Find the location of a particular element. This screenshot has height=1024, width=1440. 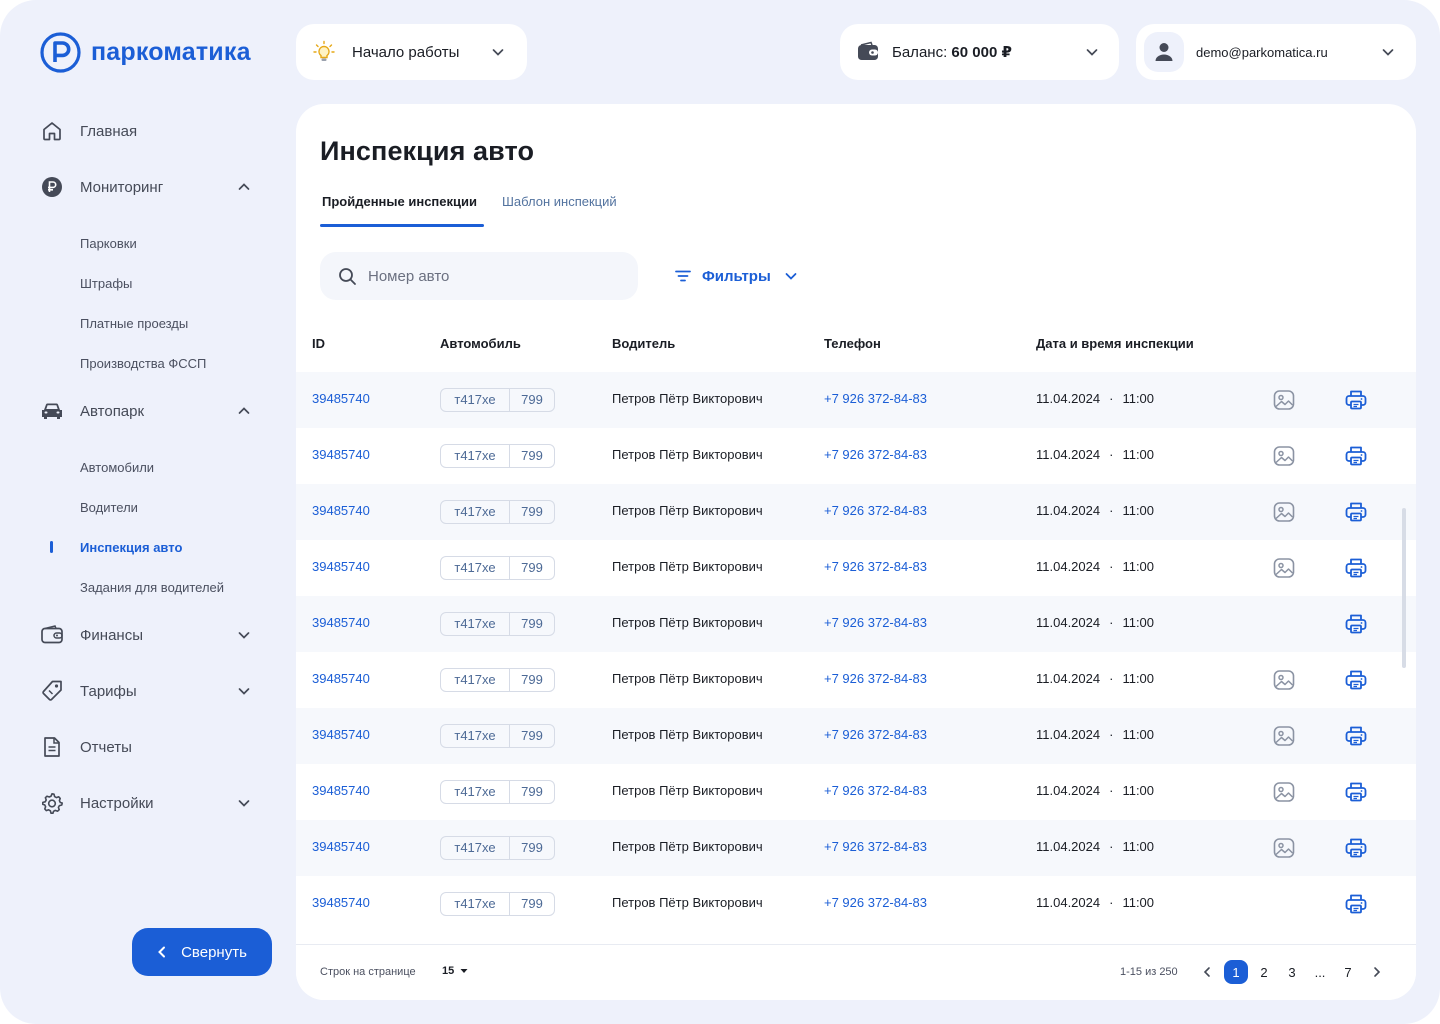

sidebar-subitem-fines: Штрафы is located at coordinates (106, 283).